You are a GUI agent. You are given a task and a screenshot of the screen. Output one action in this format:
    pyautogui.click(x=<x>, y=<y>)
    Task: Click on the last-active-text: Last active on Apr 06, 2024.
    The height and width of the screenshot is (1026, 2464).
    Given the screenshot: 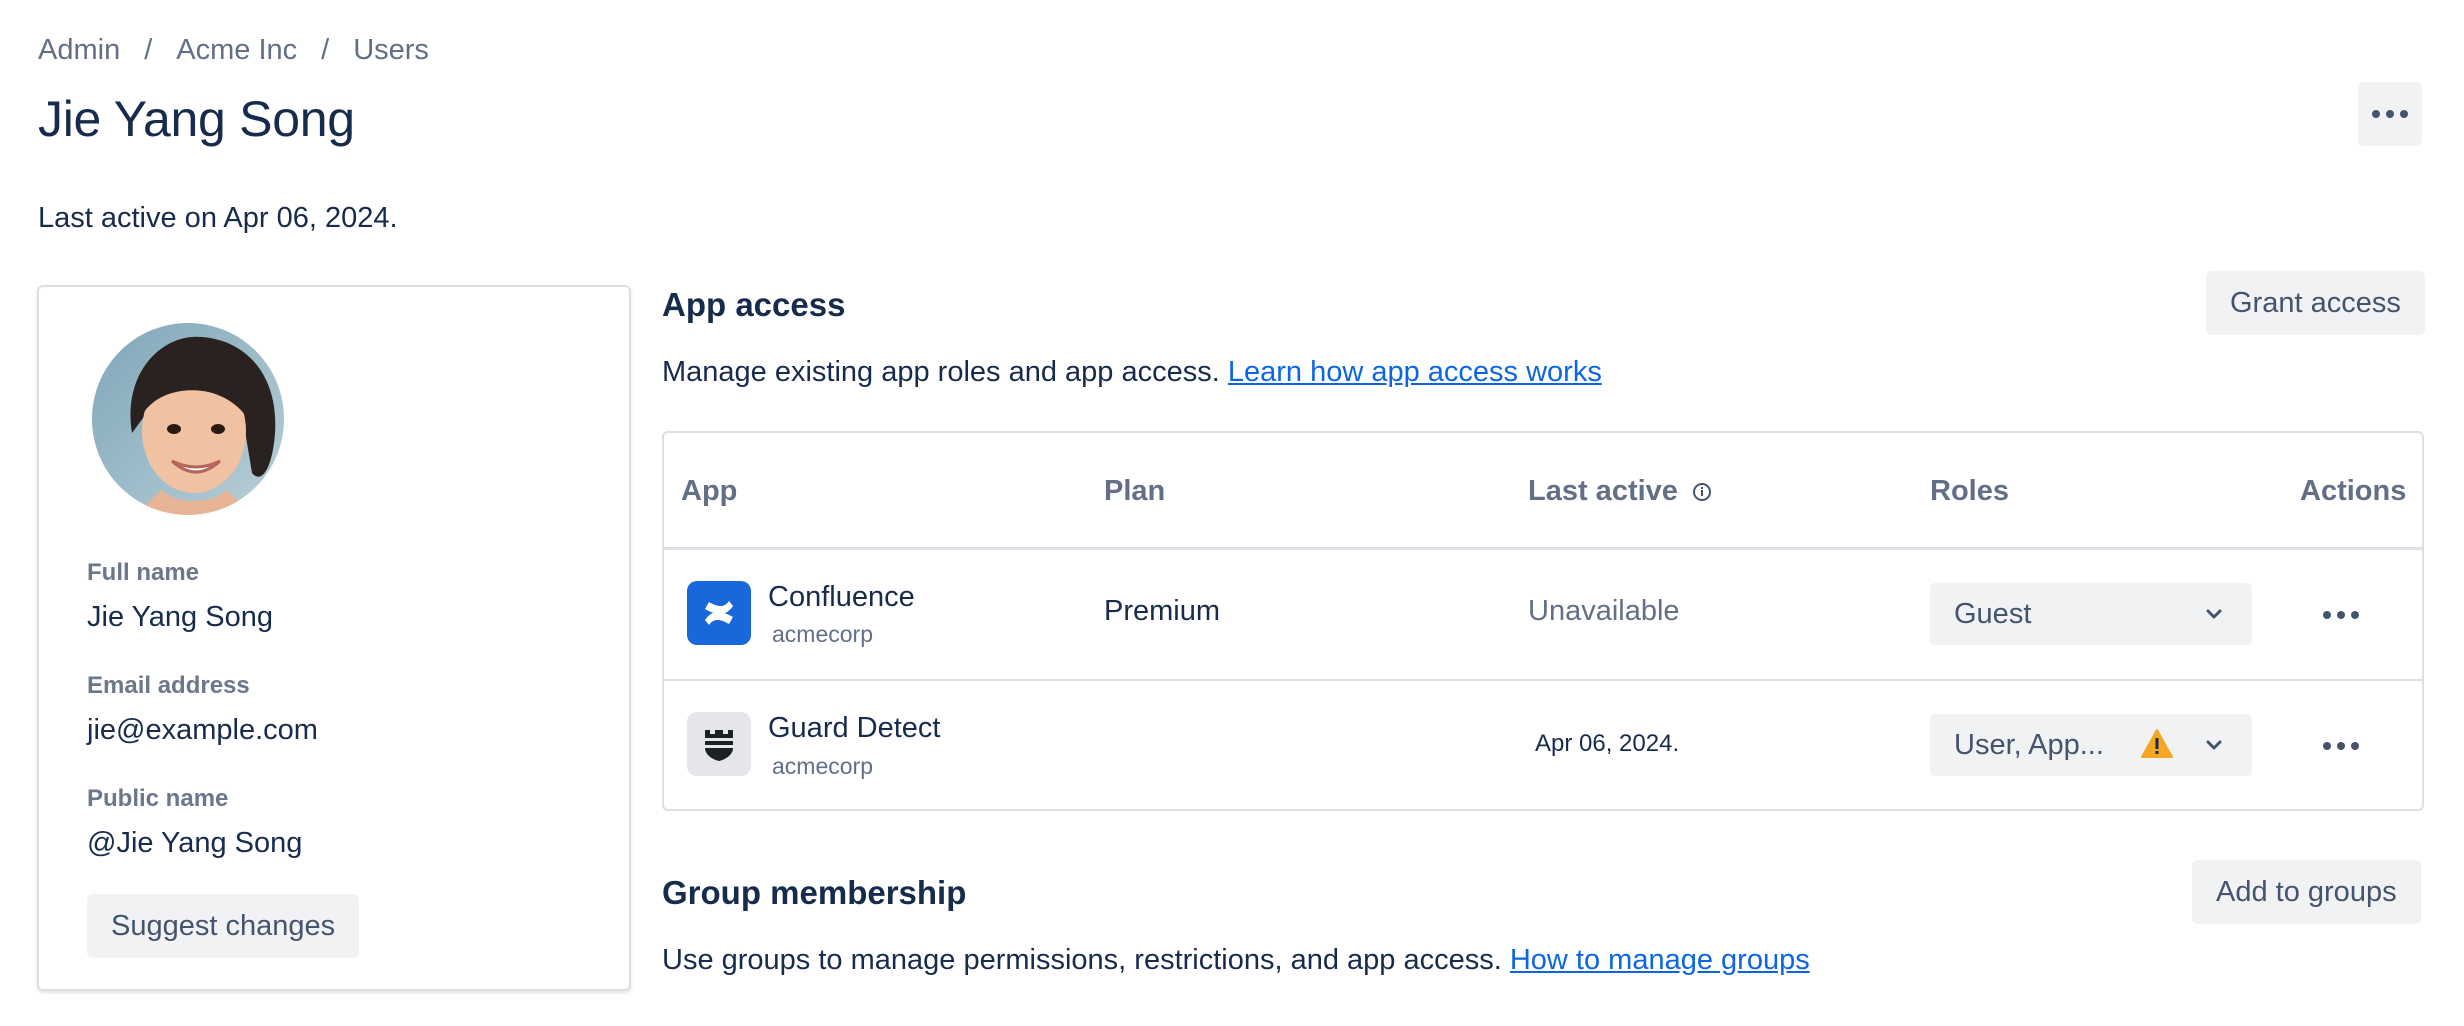 What is the action you would take?
    pyautogui.click(x=218, y=218)
    